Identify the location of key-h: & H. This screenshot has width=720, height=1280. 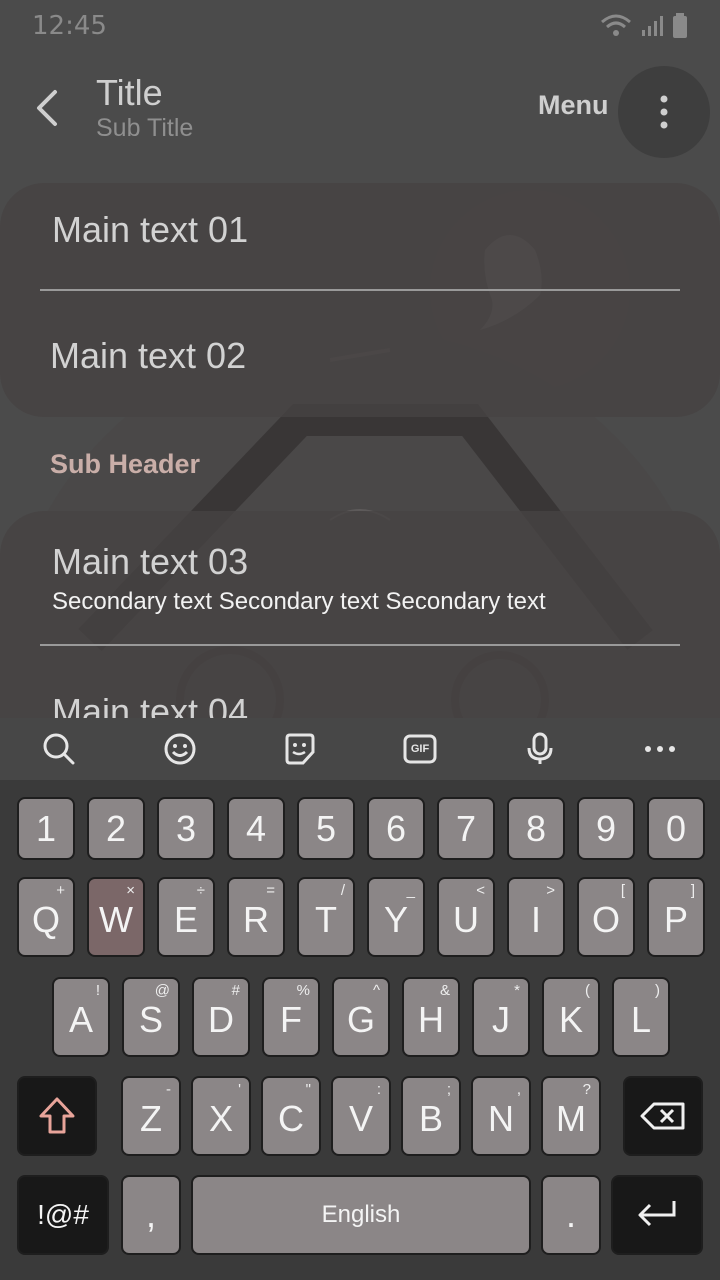
(431, 1017).